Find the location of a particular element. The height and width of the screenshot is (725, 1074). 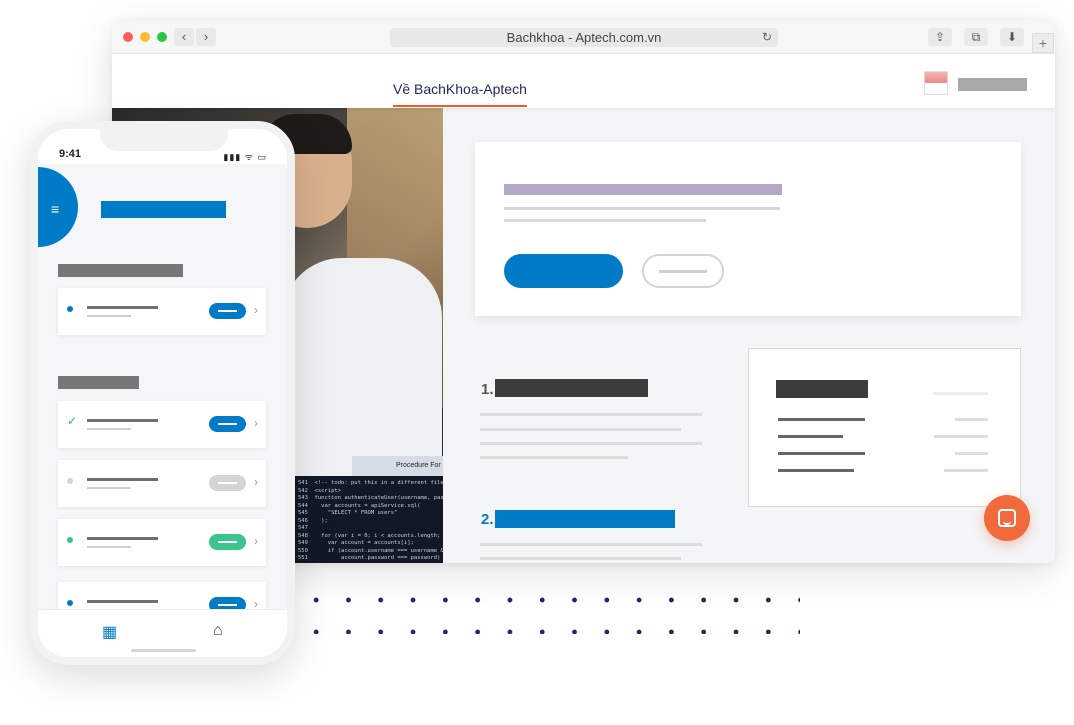

hero-title-placeholder is located at coordinates (643, 189).